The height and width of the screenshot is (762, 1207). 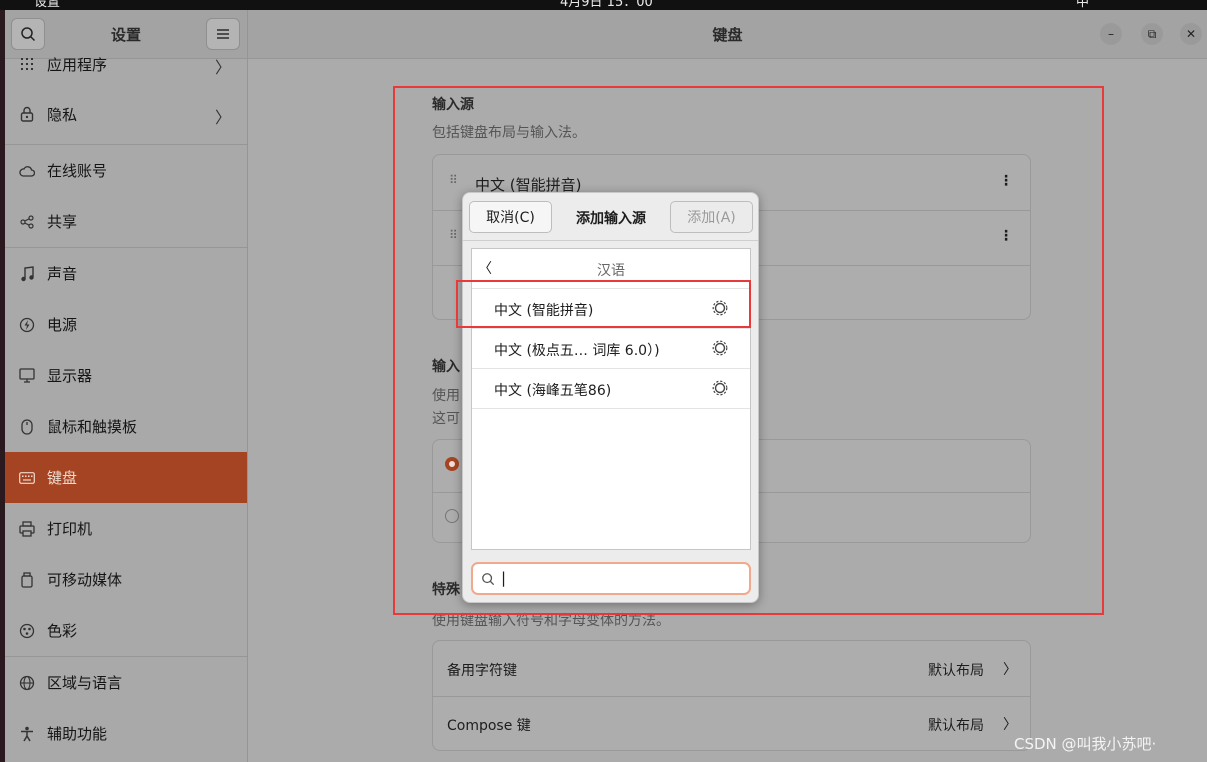 I want to click on close-icon: ✕, so click(x=1191, y=34).